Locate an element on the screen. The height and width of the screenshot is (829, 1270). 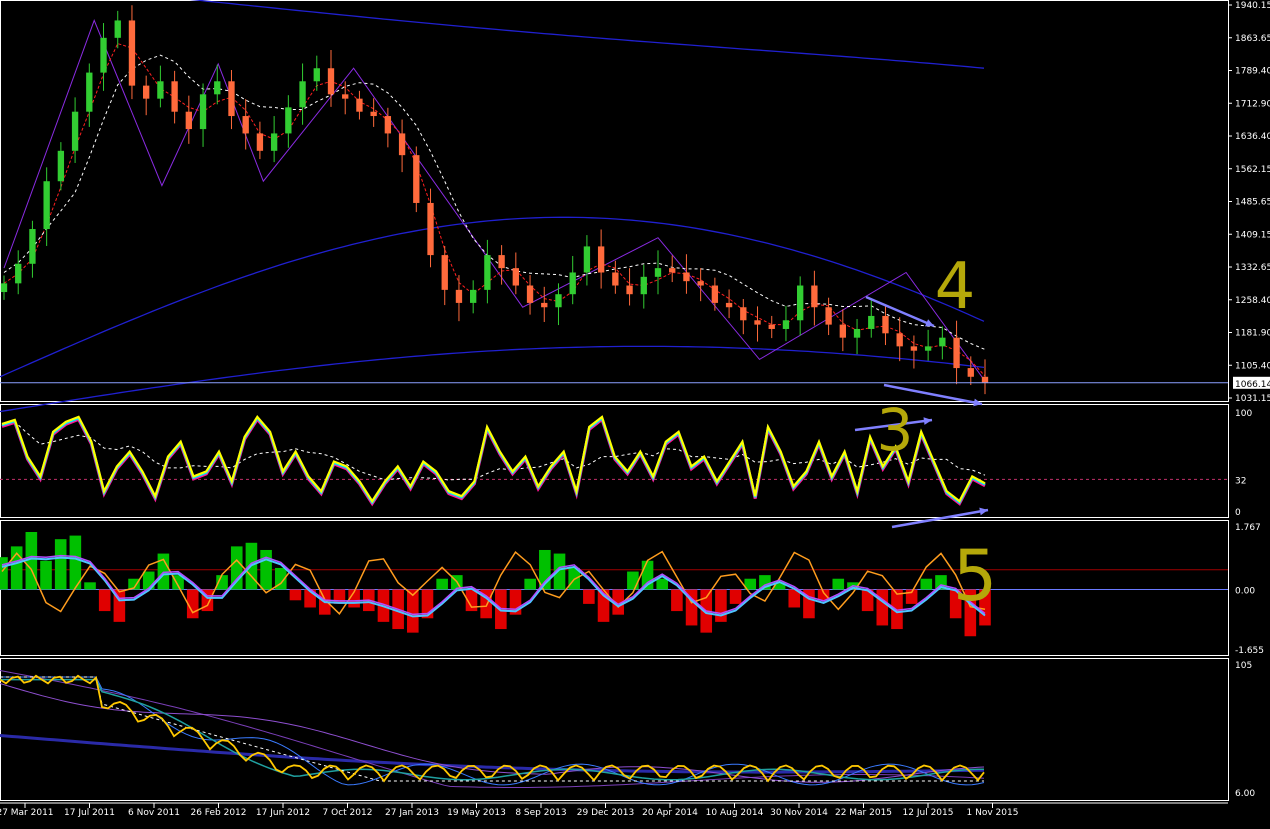
time-axis-label: 17 Jul 2011 is located at coordinates (89, 813).